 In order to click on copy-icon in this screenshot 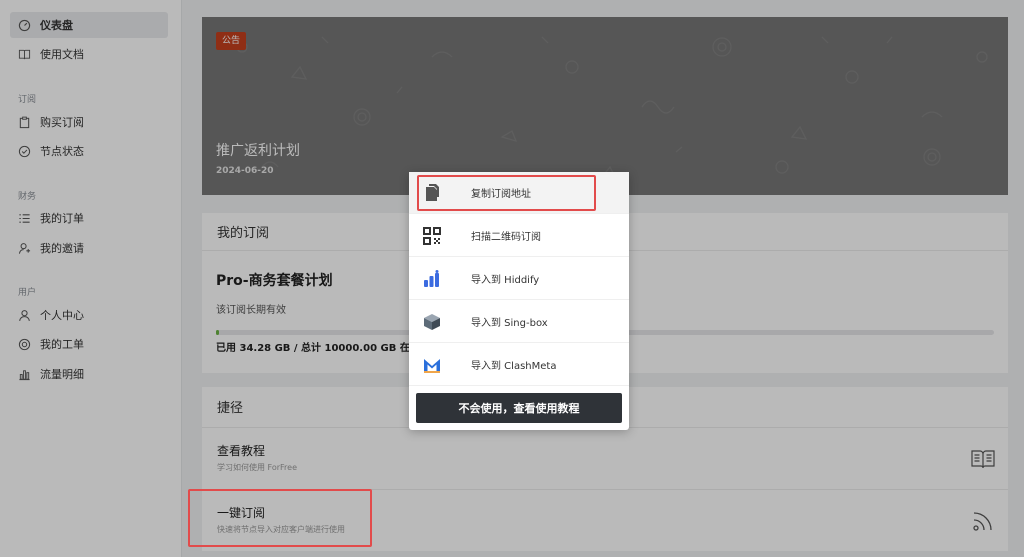, I will do `click(432, 193)`.